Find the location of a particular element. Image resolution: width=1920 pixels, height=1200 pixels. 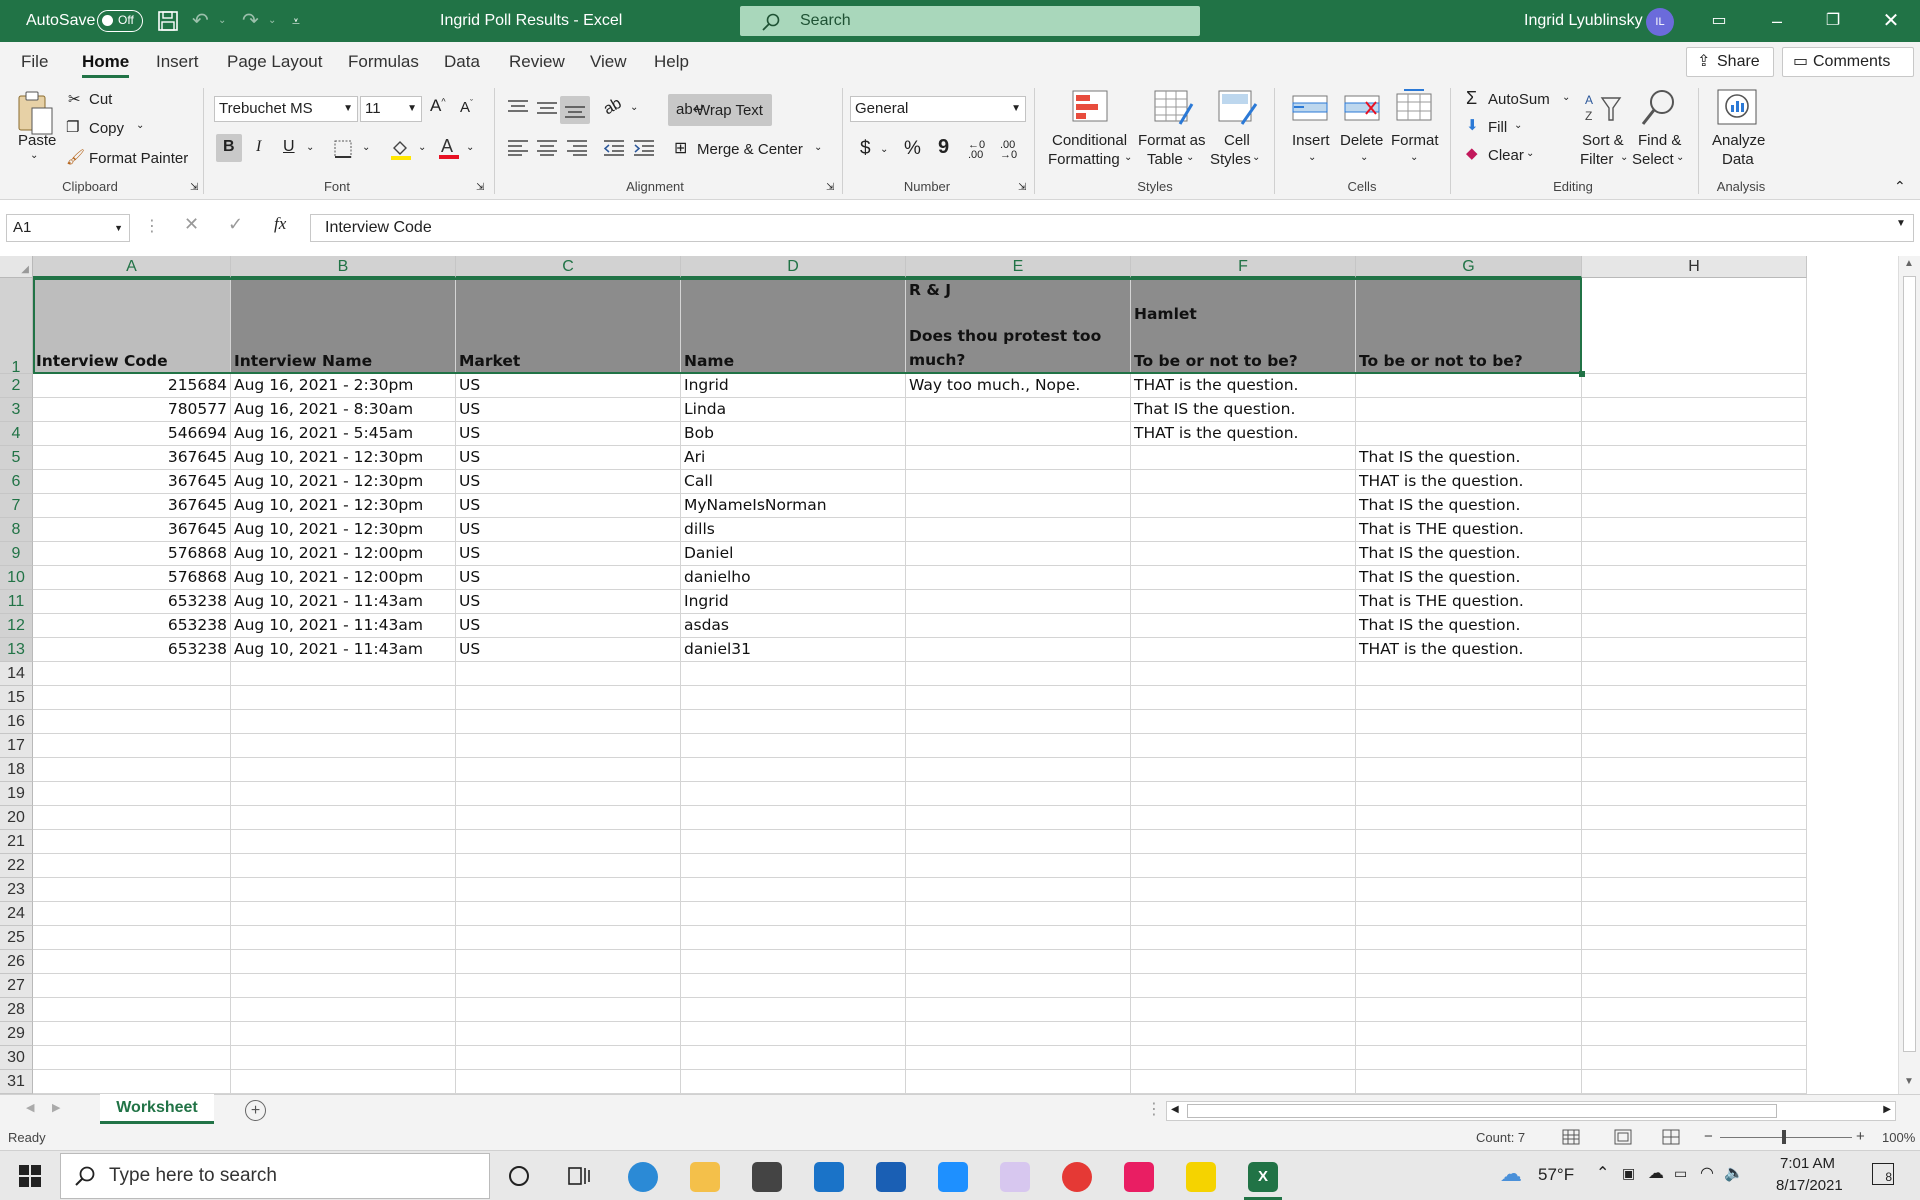

cell-g31 is located at coordinates (1469, 1082).